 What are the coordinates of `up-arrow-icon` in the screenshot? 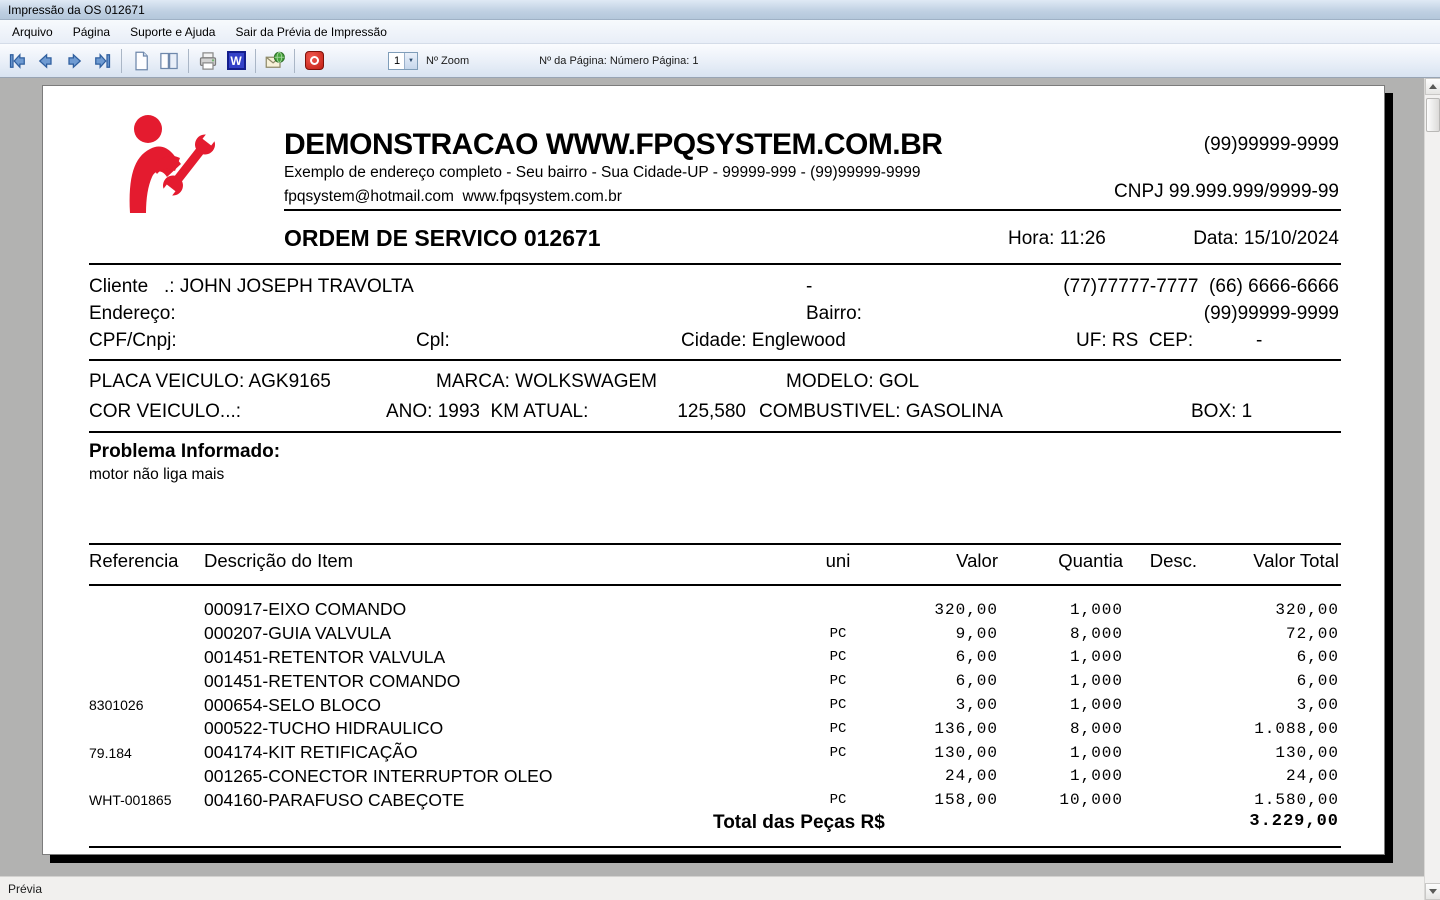 It's located at (1433, 86).